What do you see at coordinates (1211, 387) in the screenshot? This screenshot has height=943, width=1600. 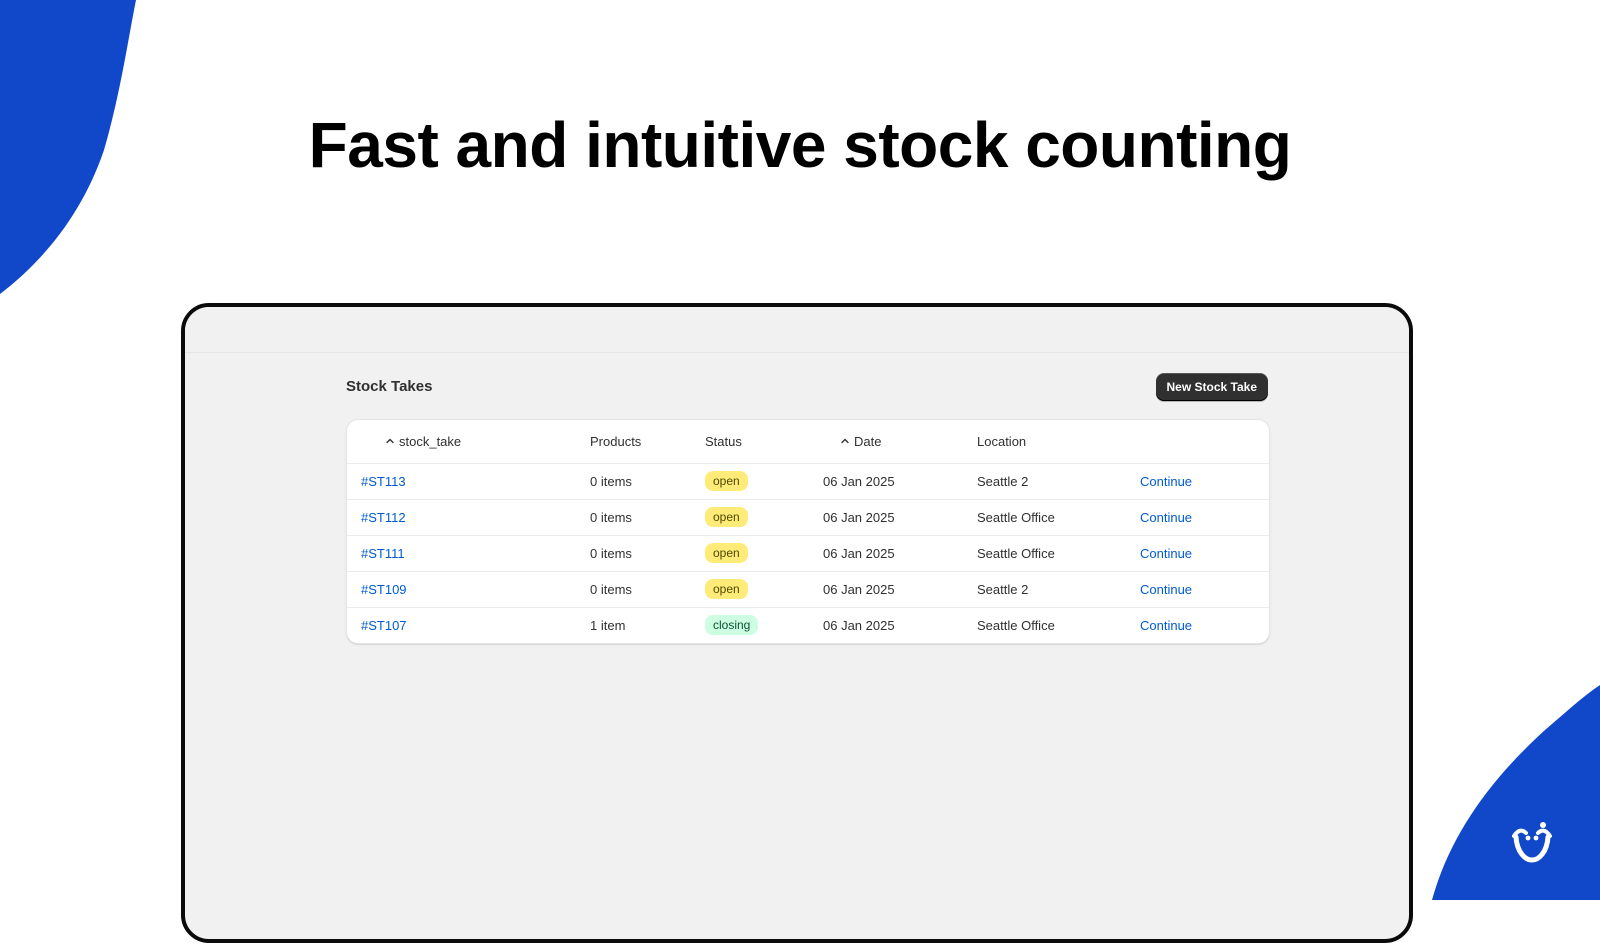 I see `new-stock-take-button: New Stock Take` at bounding box center [1211, 387].